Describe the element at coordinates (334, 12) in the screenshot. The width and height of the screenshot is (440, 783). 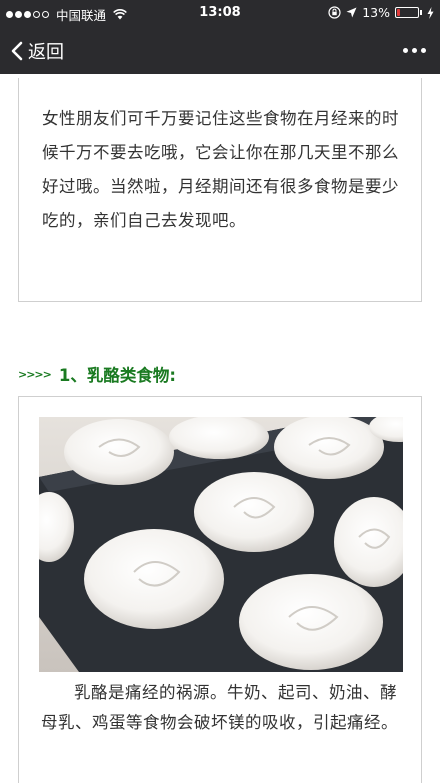
I see `orientation-lock-icon` at that location.